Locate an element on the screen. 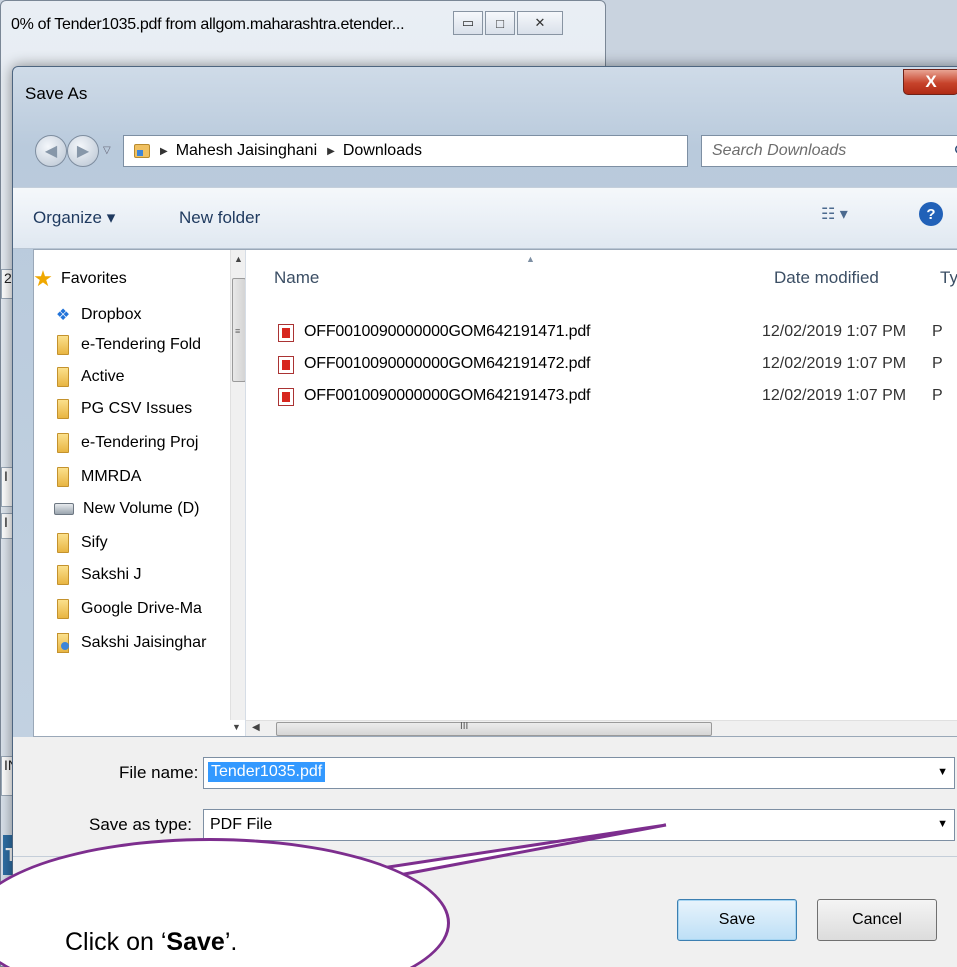 The width and height of the screenshot is (957, 967). search-input: Search Downloads ⚲ is located at coordinates (829, 151).